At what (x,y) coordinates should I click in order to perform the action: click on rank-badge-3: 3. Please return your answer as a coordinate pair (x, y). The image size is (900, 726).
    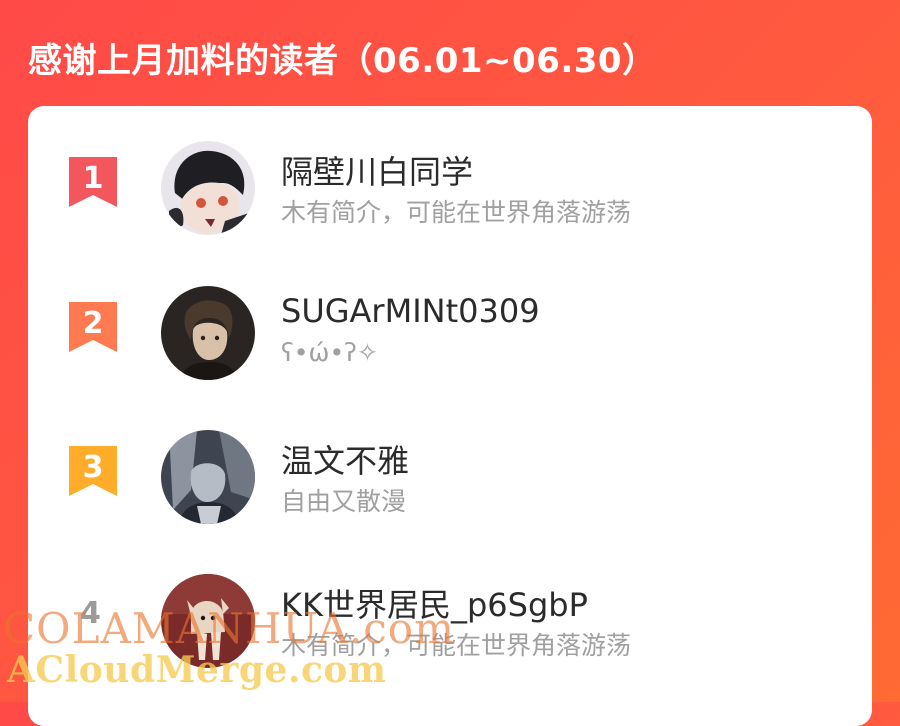
    Looking at the image, I should click on (93, 471).